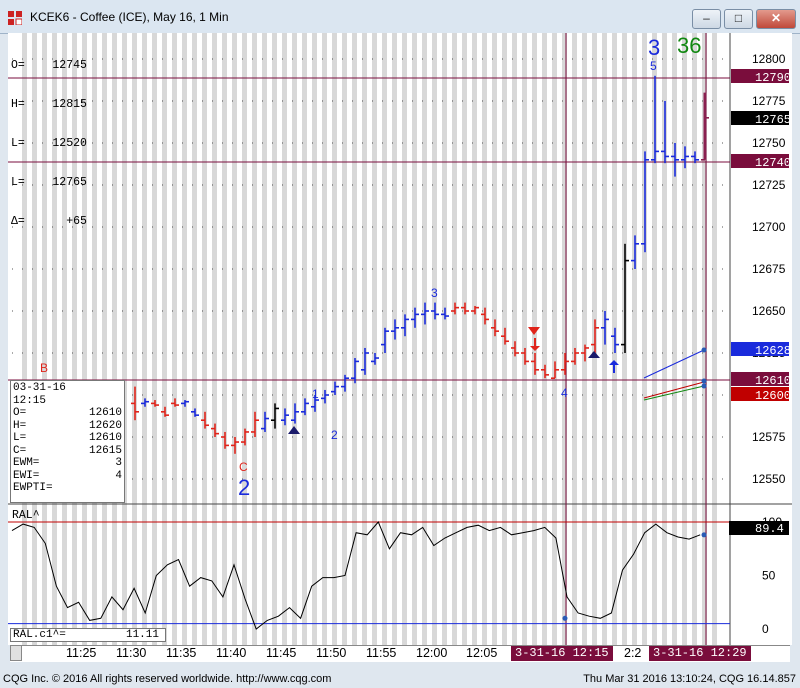 Image resolution: width=800 pixels, height=688 pixels. What do you see at coordinates (653, 66) in the screenshot?
I see `wave-label-5: 5` at bounding box center [653, 66].